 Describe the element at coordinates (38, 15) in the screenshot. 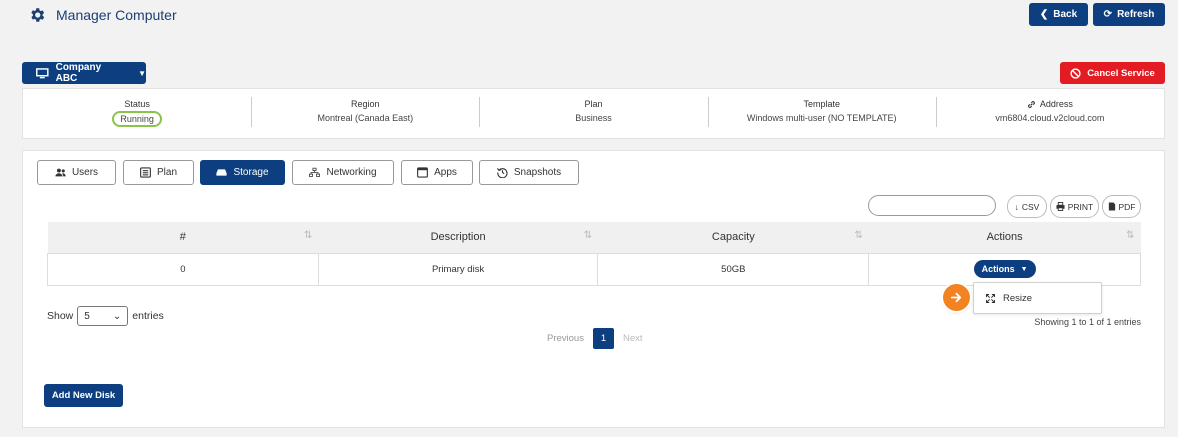

I see `gear-icon` at that location.